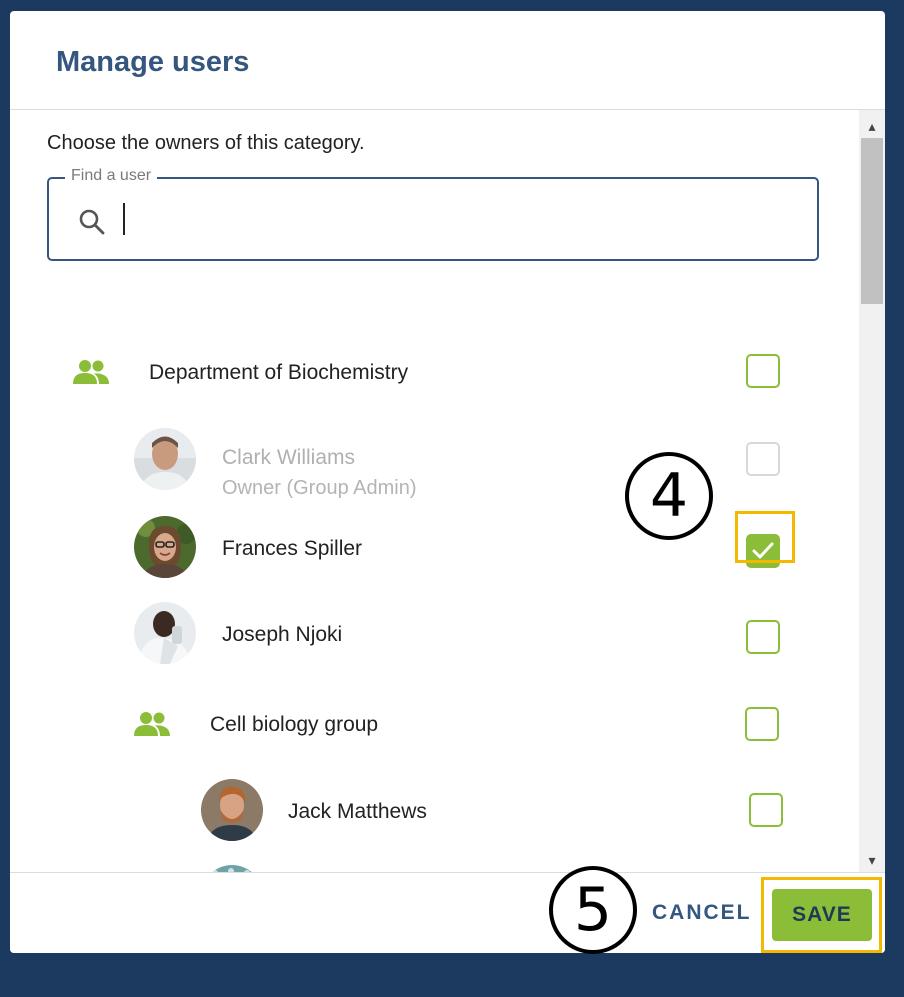  Describe the element at coordinates (92, 222) in the screenshot. I see `search-icon` at that location.